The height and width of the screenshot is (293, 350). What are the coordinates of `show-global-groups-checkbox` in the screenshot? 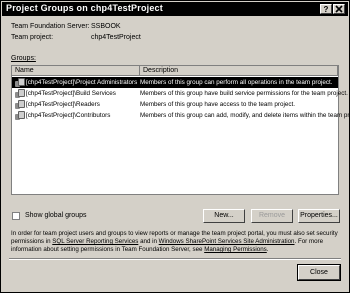 It's located at (16, 216).